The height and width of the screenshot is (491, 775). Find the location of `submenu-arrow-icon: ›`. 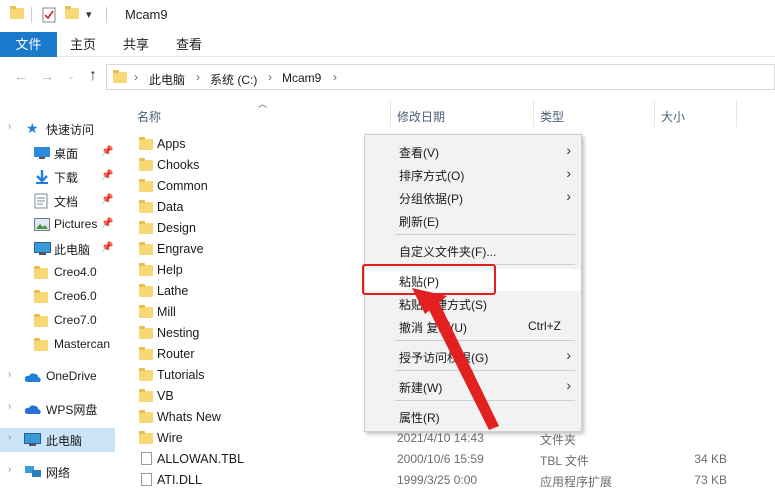

submenu-arrow-icon: › is located at coordinates (568, 355).